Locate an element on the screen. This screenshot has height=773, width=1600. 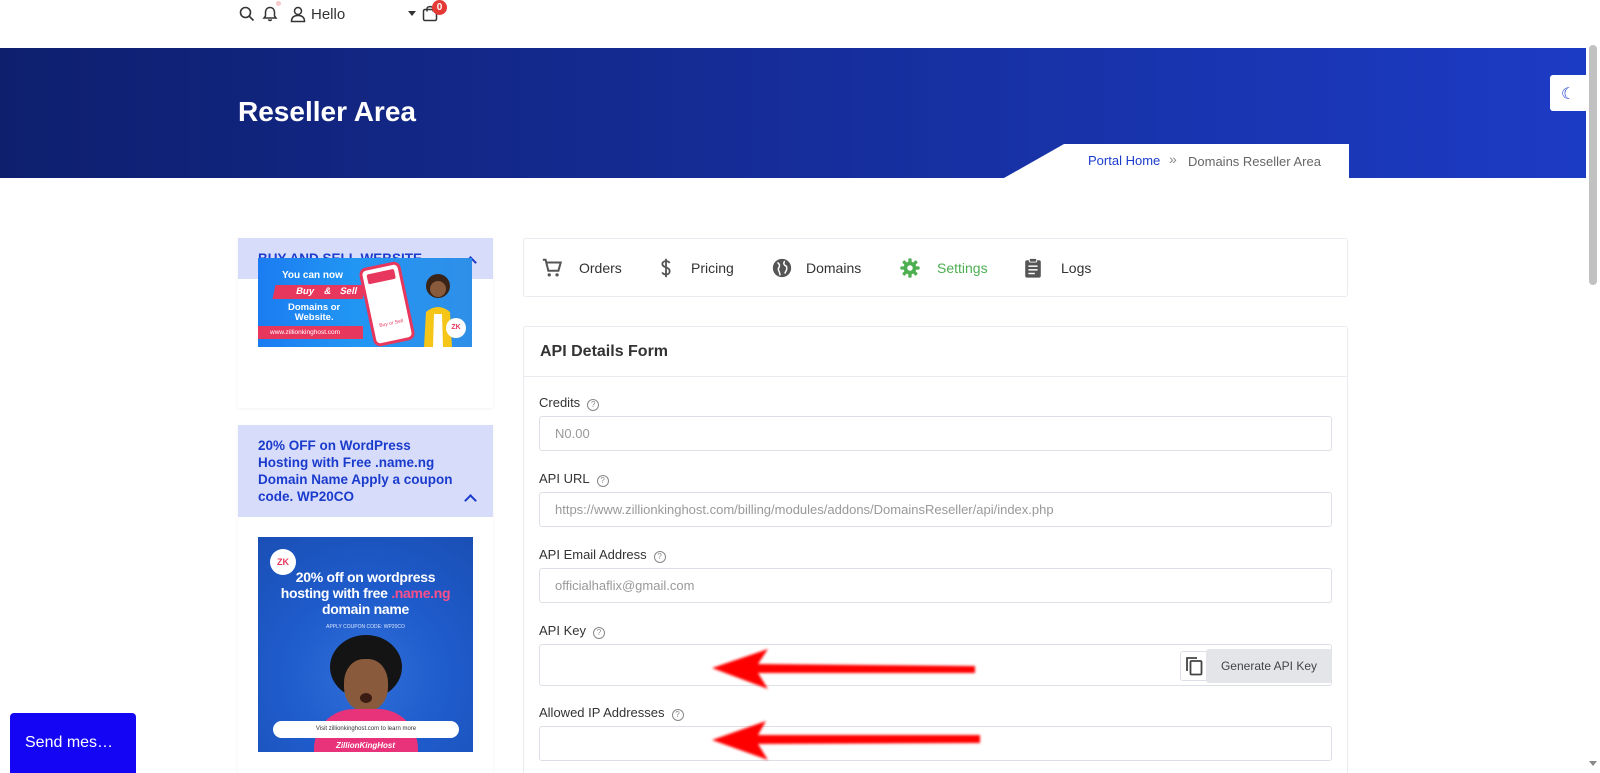
cart-count-badge: 0 is located at coordinates (439, 7).